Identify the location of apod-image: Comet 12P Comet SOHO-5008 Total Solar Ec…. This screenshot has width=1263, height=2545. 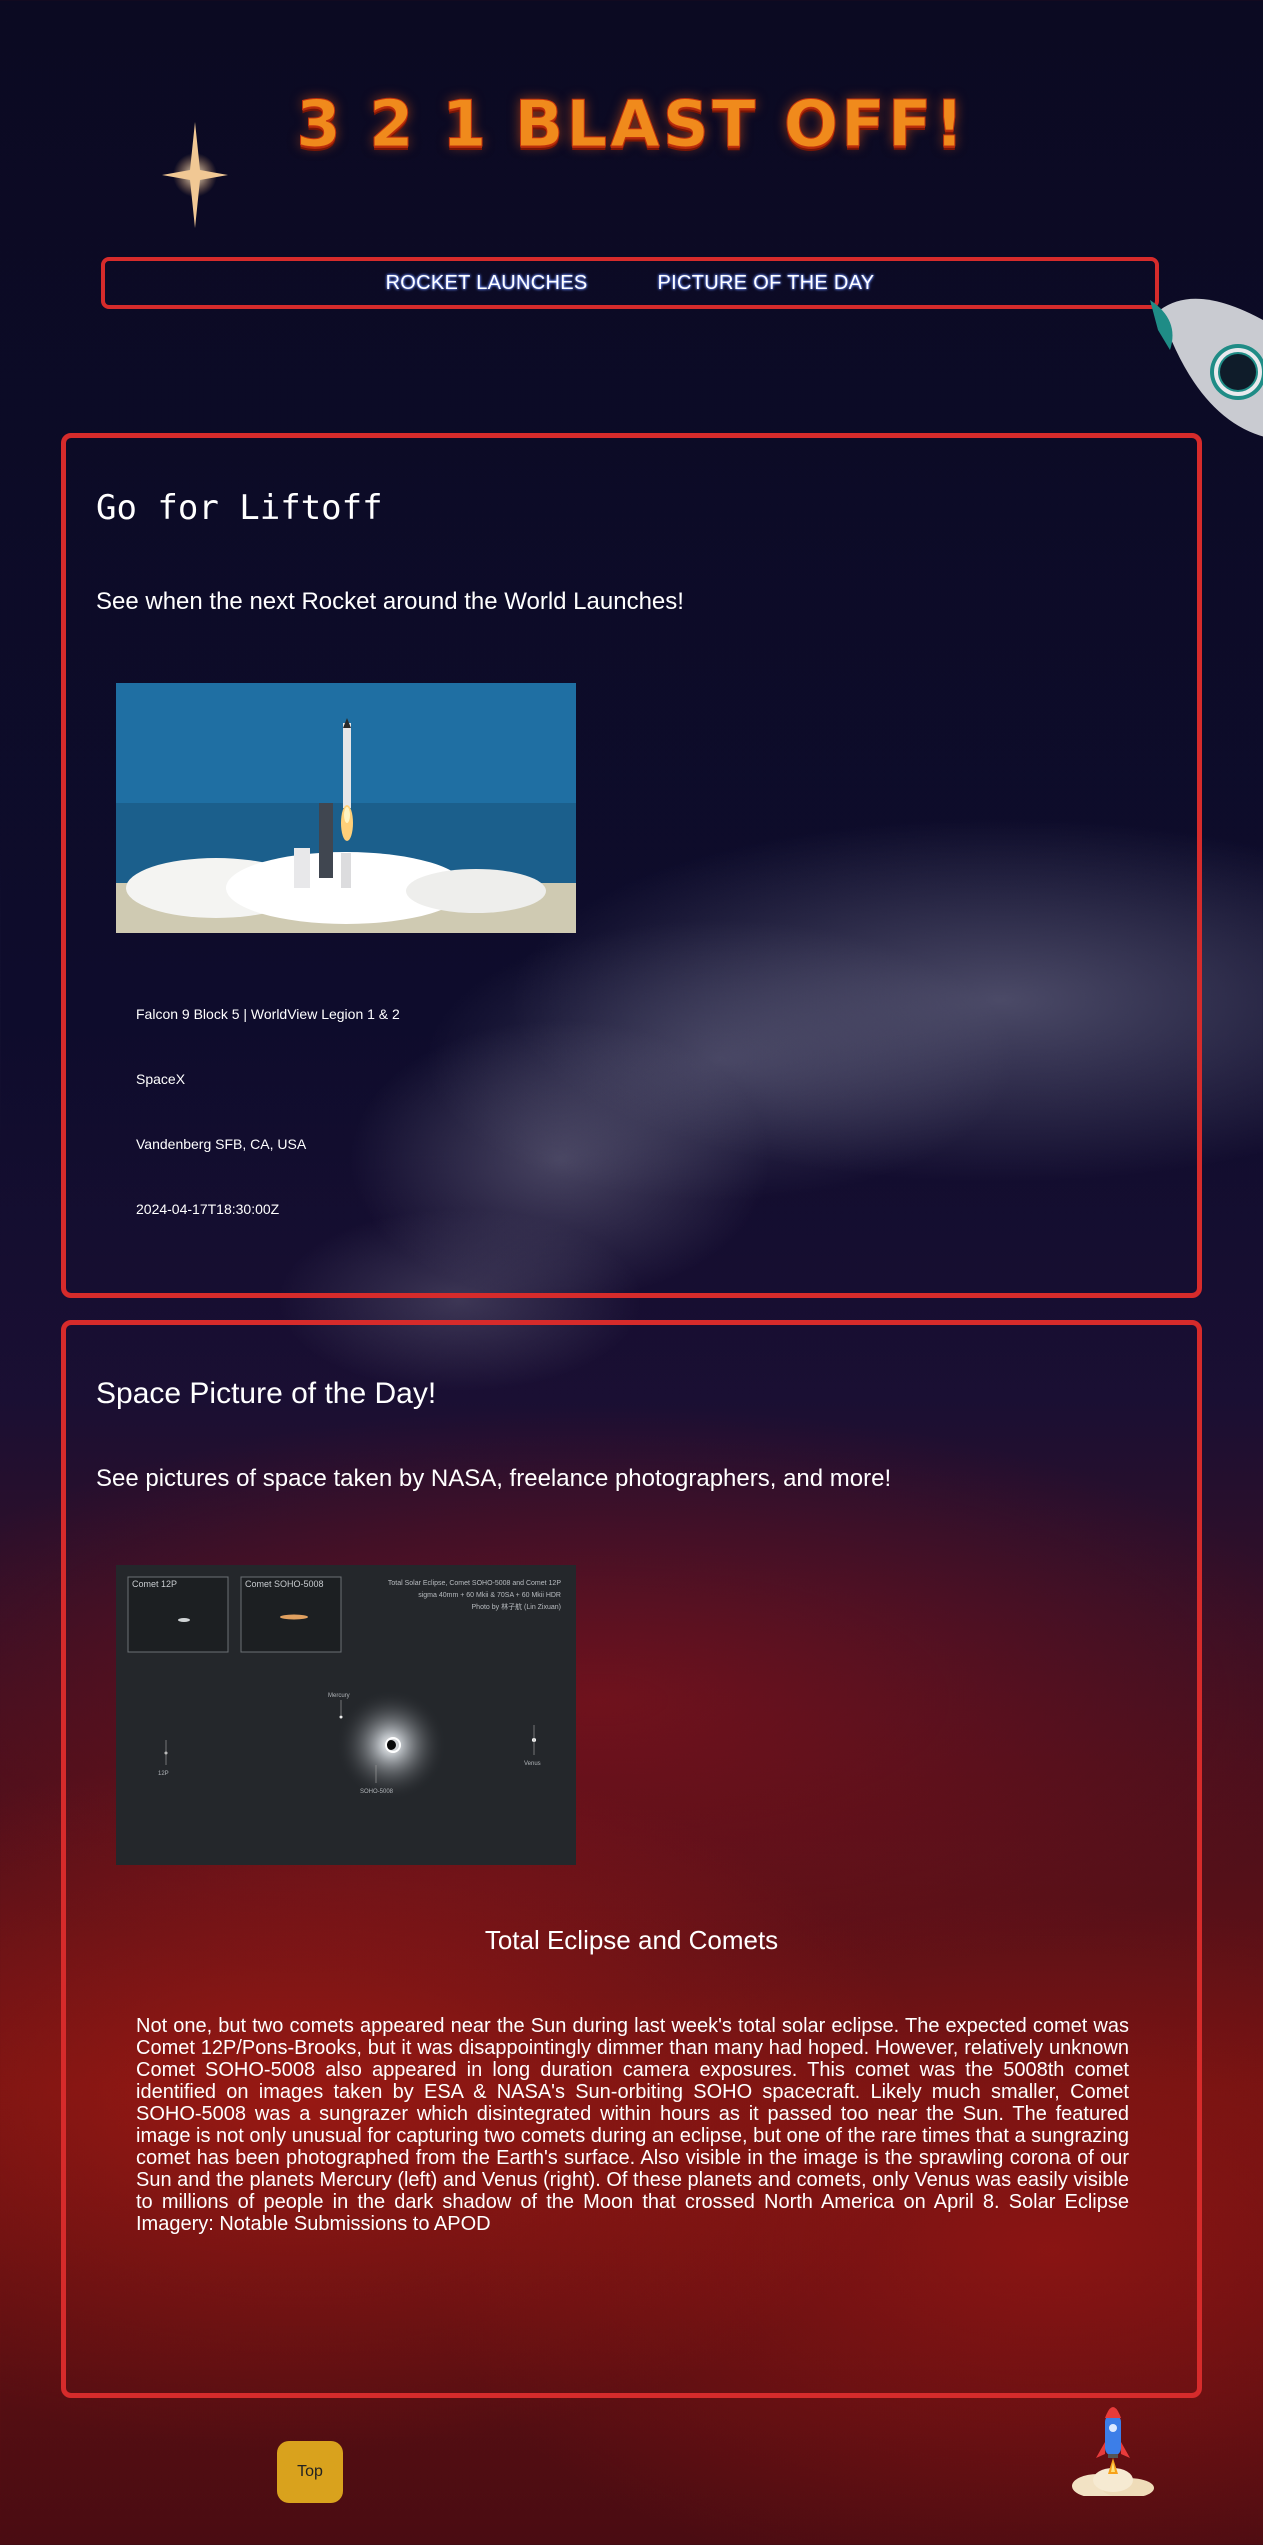
(346, 1715).